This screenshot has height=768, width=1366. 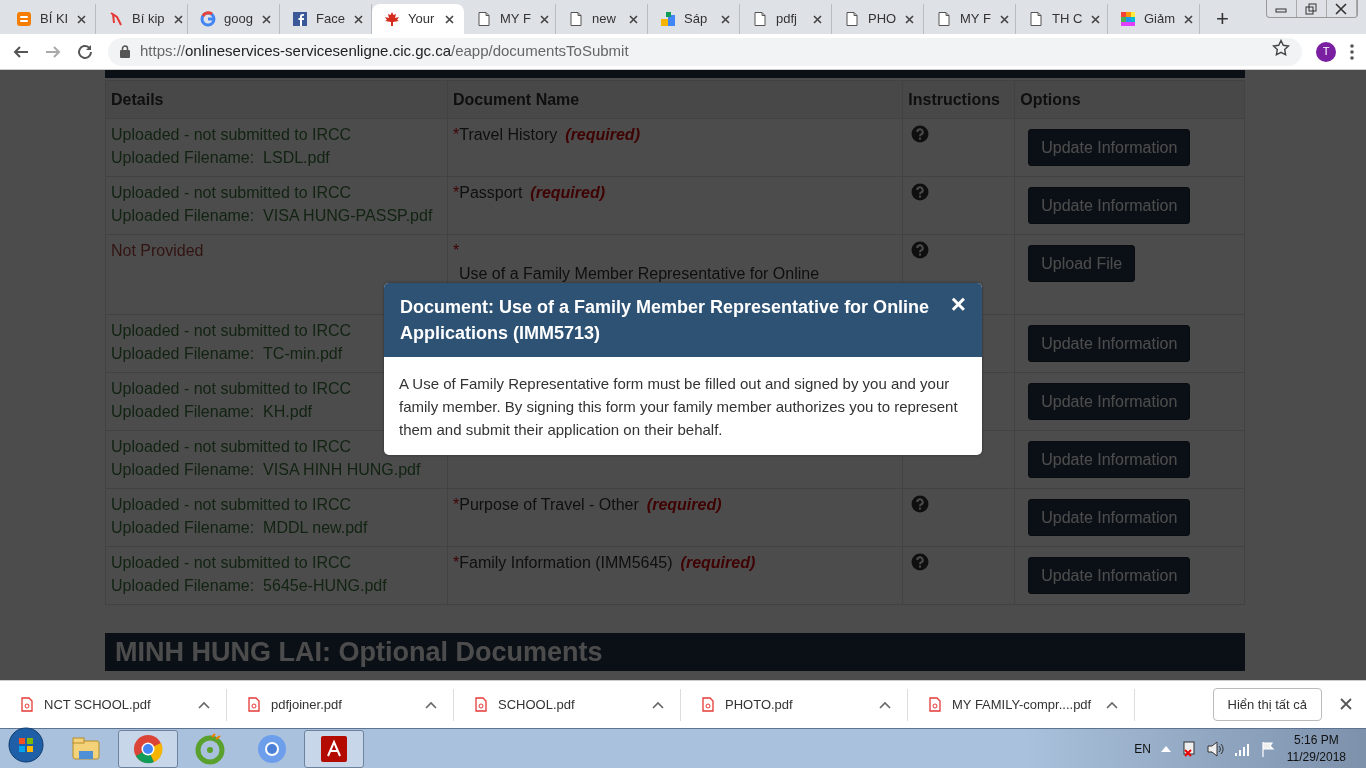 I want to click on browser-tab: Your, so click(x=418, y=19).